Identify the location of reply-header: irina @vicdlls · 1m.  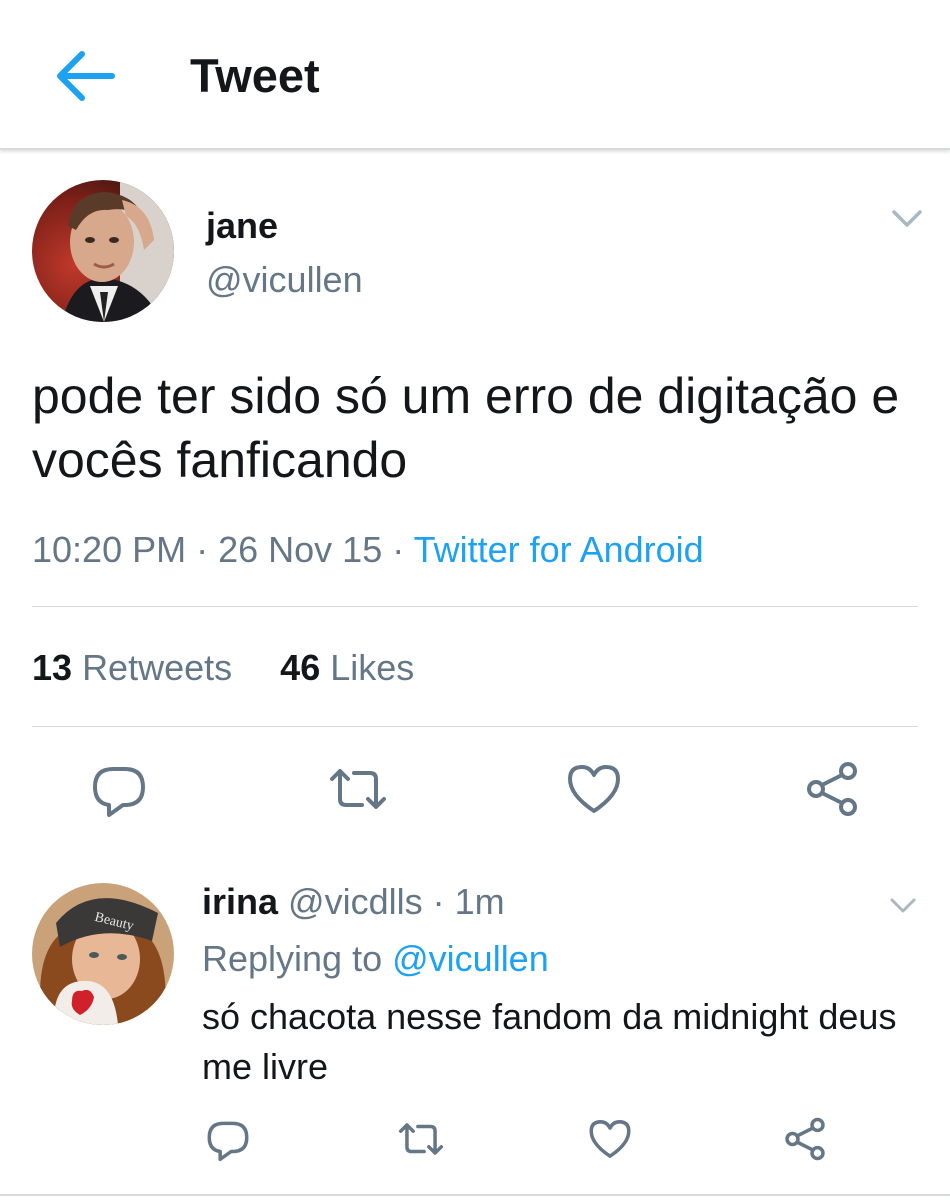
(353, 902).